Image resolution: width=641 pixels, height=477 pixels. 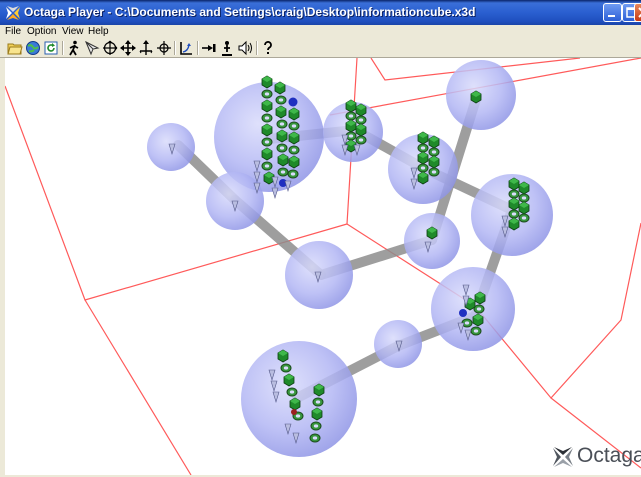 I want to click on collision-icon, so click(x=227, y=48).